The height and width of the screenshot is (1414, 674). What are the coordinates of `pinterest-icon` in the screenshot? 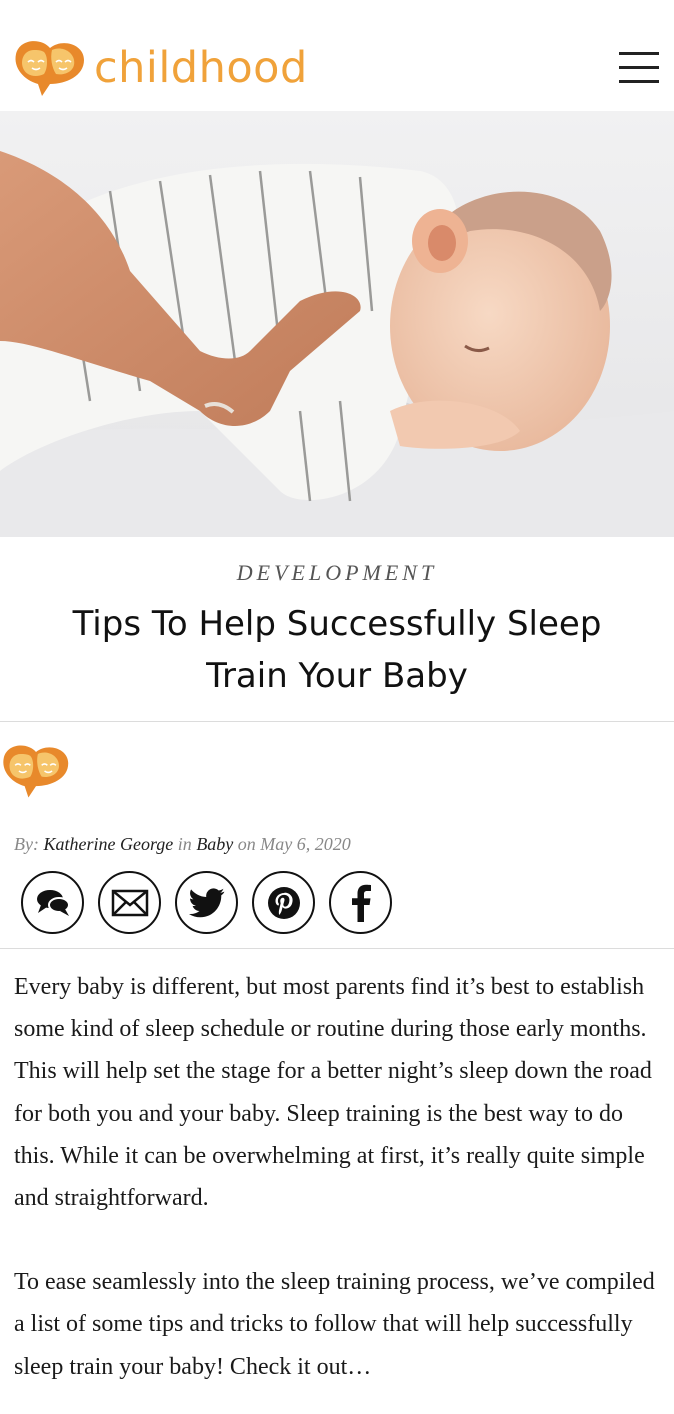 It's located at (283, 902).